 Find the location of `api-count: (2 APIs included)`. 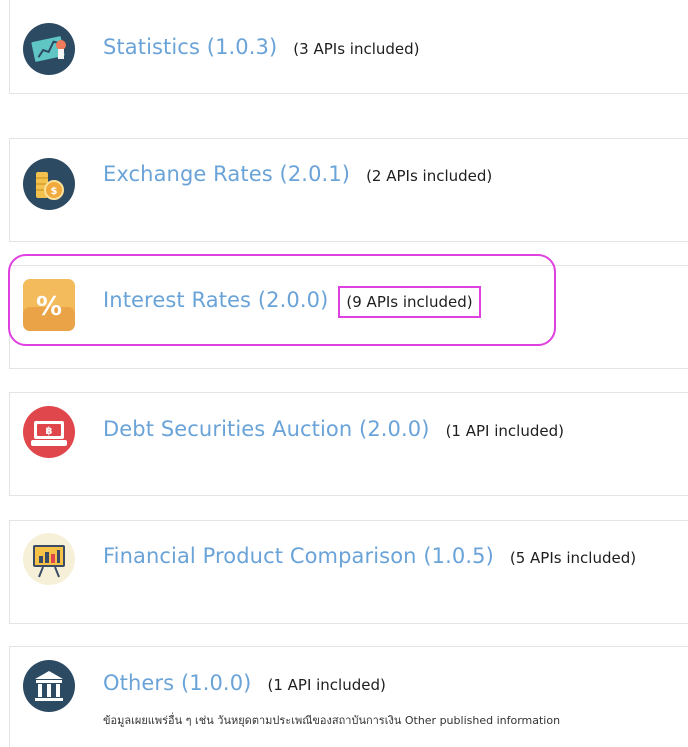

api-count: (2 APIs included) is located at coordinates (429, 176).